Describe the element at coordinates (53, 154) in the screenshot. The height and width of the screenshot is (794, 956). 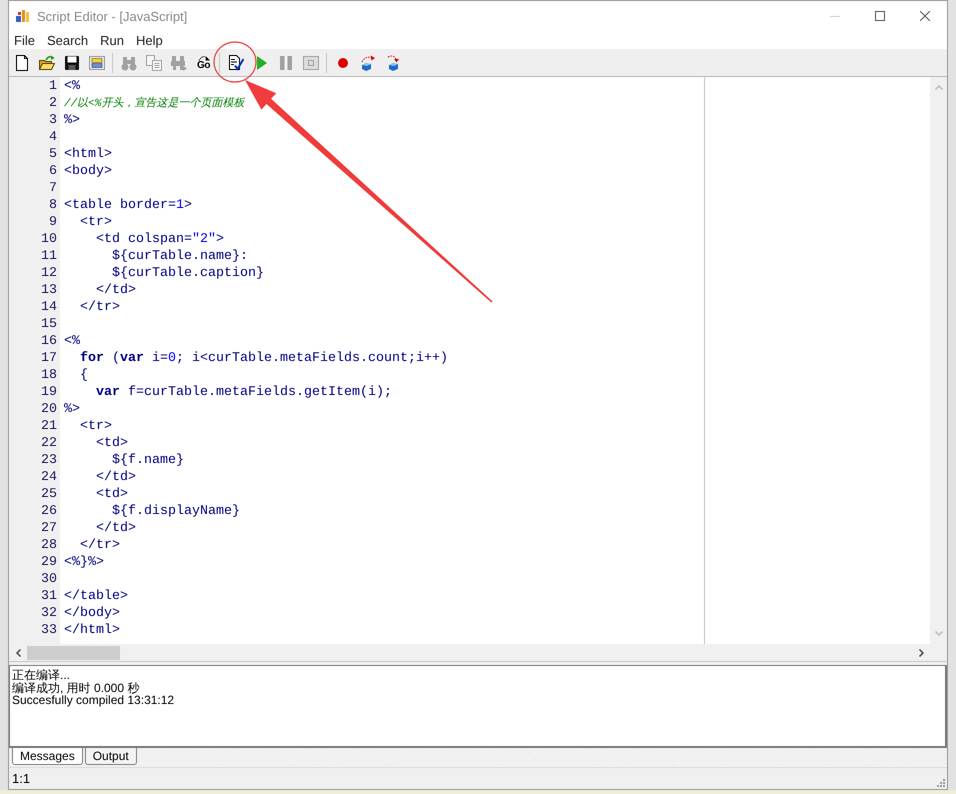
I see `line-number: 5` at that location.